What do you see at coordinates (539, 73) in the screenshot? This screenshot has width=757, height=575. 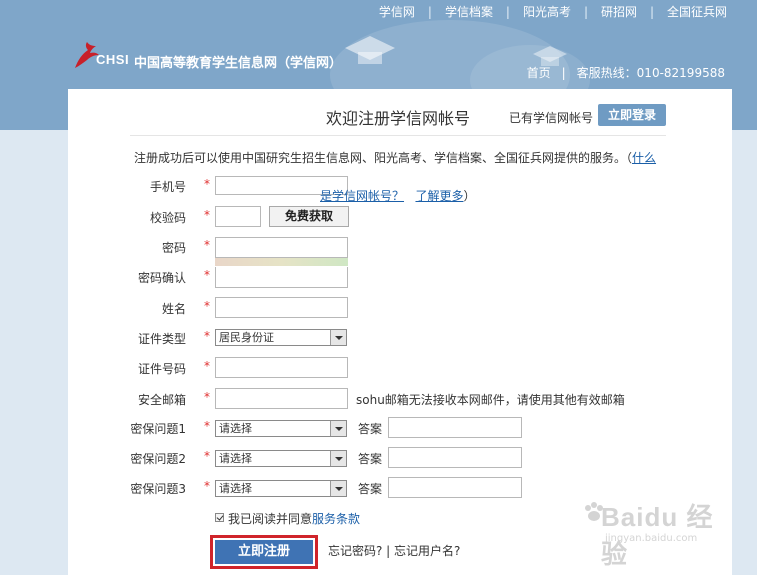 I see `home-link: 首页` at bounding box center [539, 73].